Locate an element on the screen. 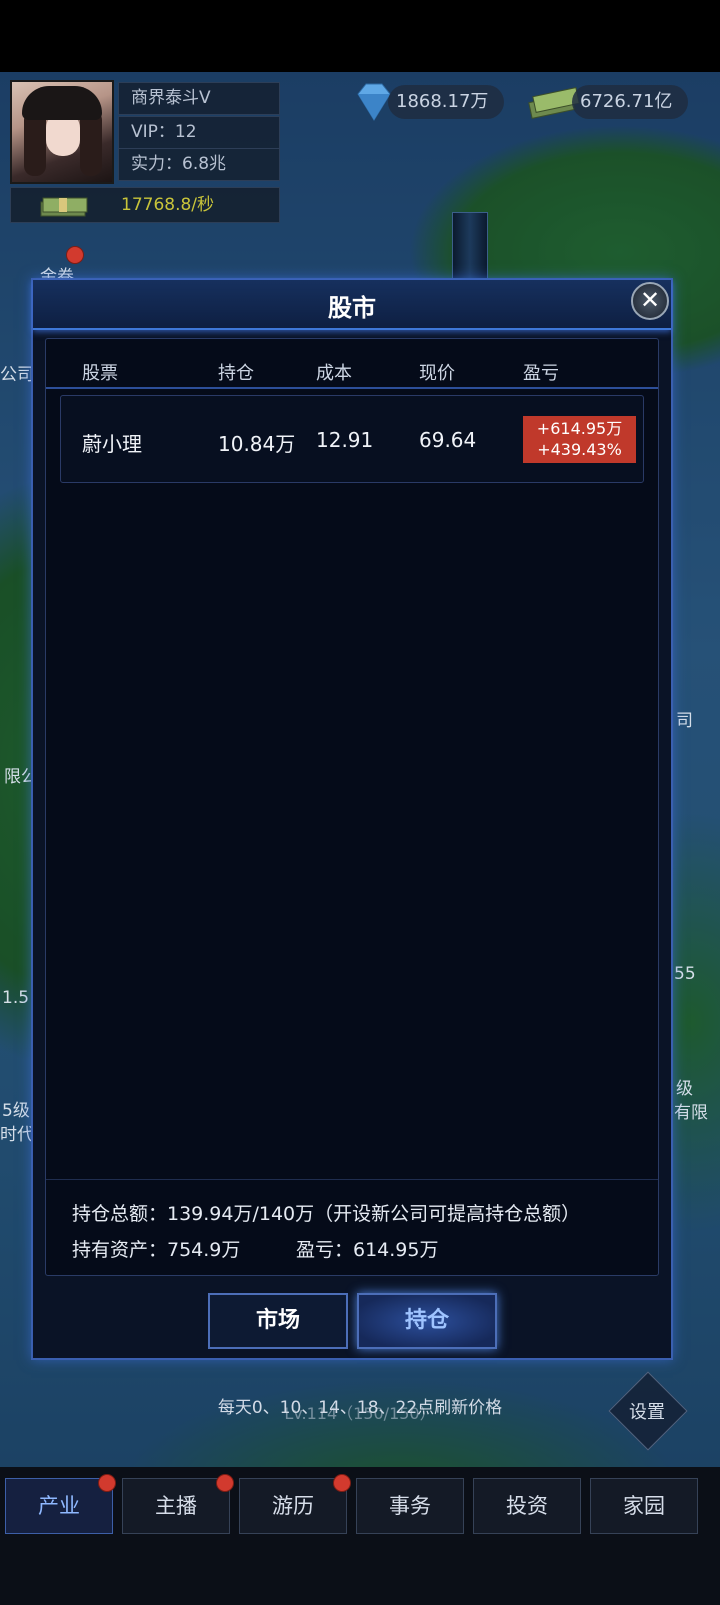  side-label-right-company: 司 is located at coordinates (684, 721).